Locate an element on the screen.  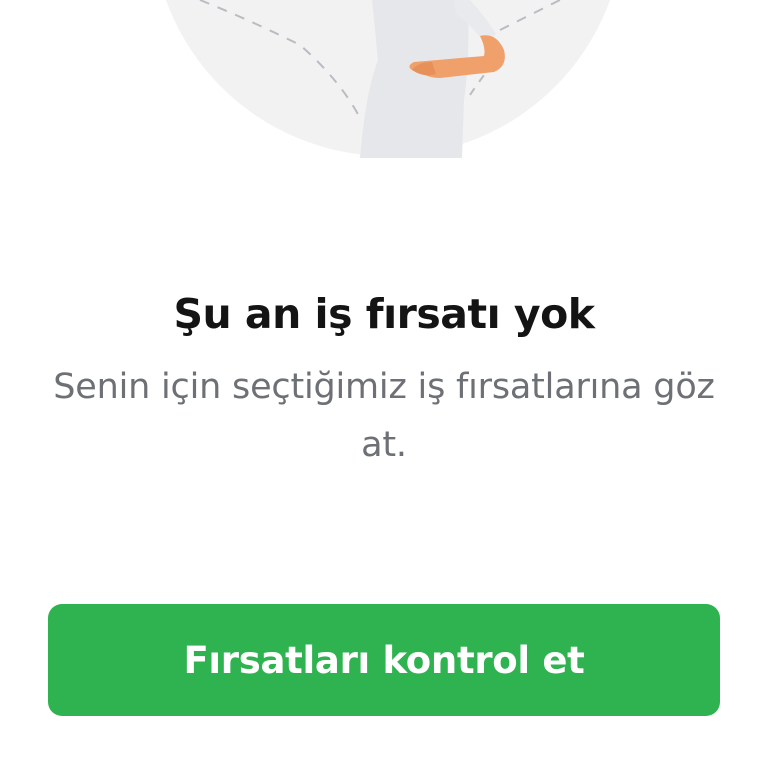
check-opportunities-button: Fırsatları kontrol et is located at coordinates (384, 660).